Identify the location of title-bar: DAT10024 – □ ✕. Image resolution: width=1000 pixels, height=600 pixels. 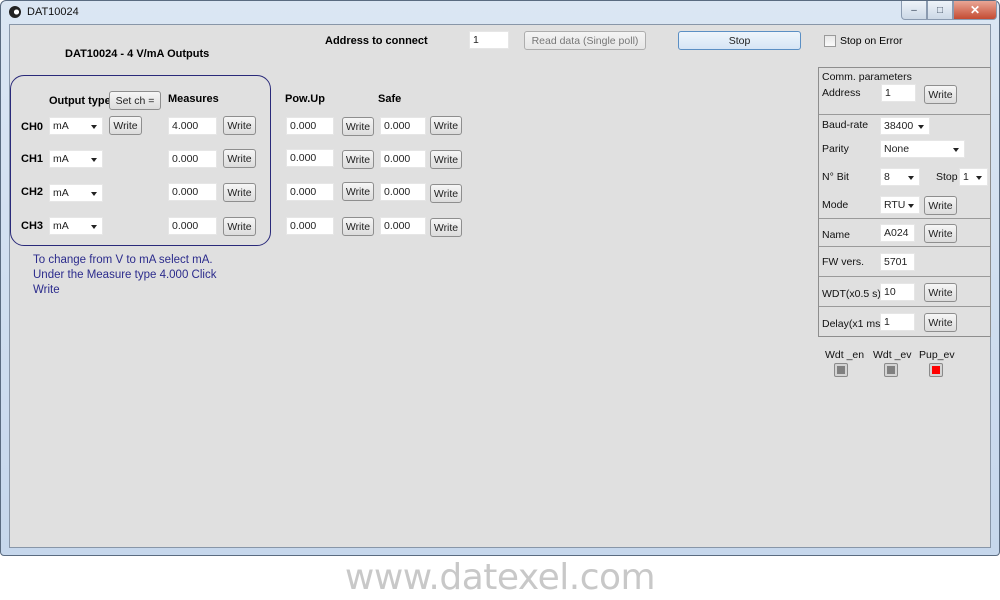
(500, 12).